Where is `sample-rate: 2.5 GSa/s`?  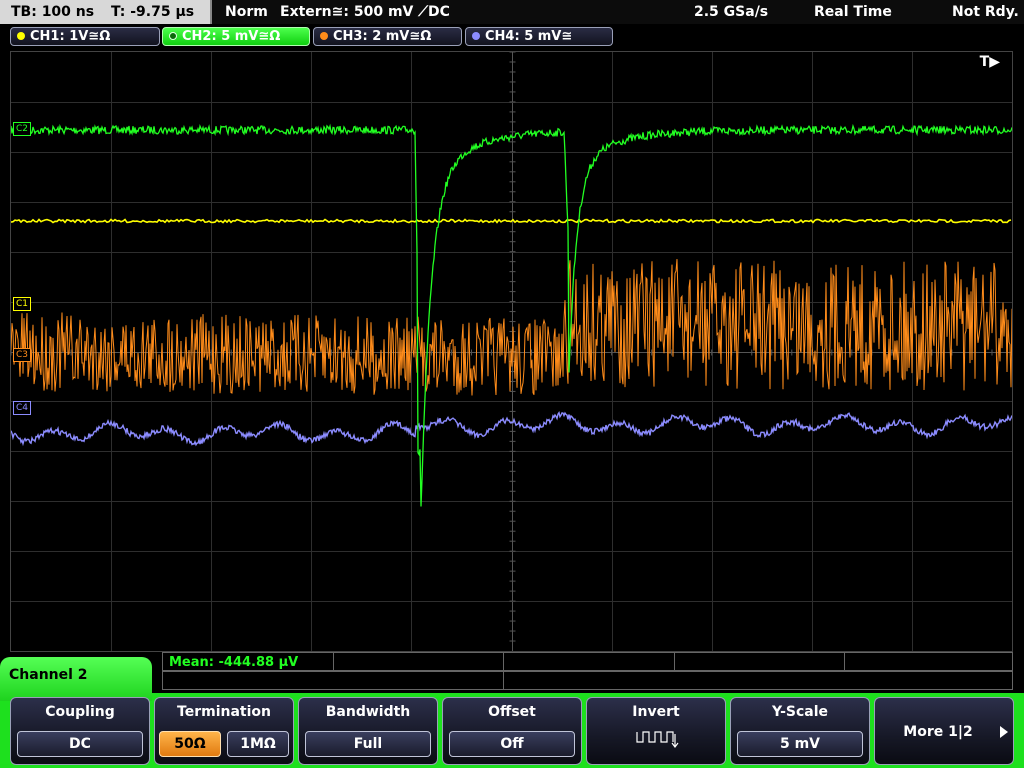 sample-rate: 2.5 GSa/s is located at coordinates (731, 12).